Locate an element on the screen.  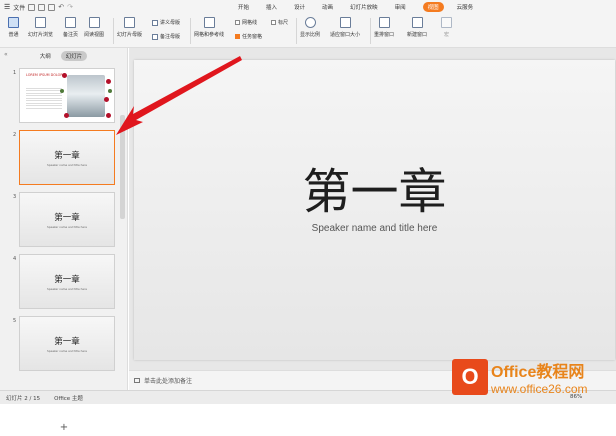
new-window-icon is located at coordinates (417, 22).